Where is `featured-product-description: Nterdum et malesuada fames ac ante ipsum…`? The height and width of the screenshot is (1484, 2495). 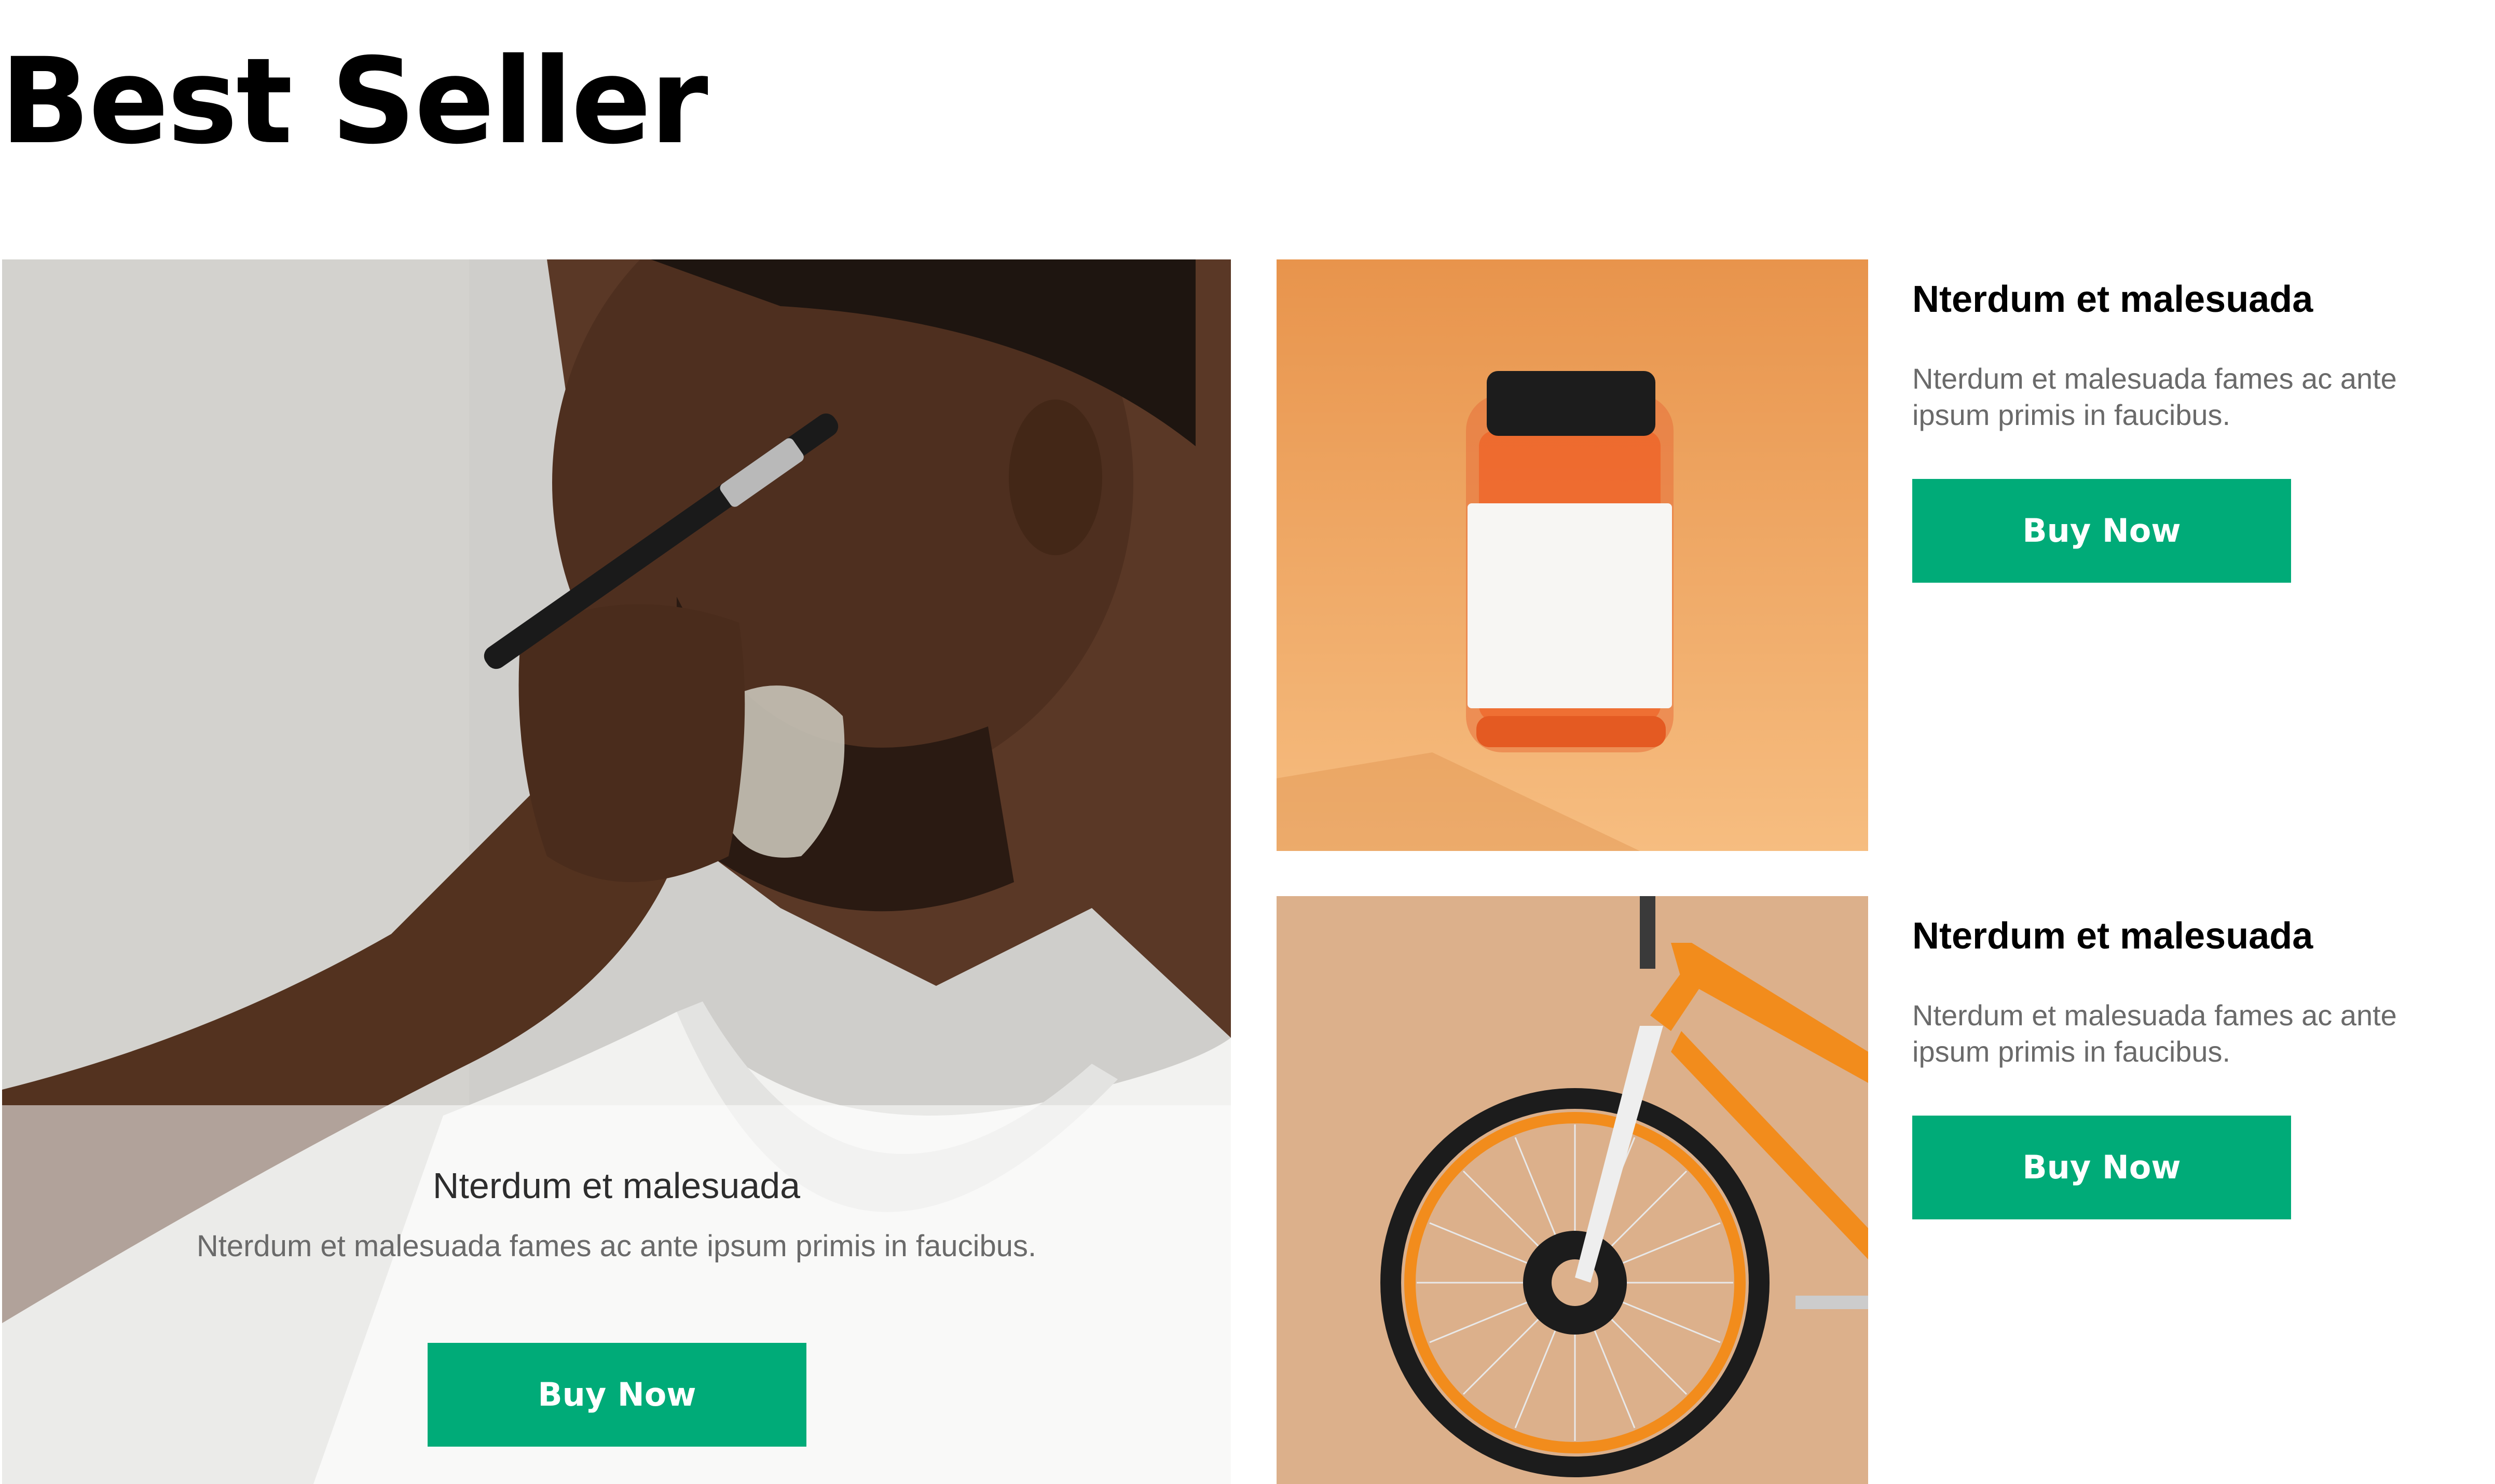
featured-product-description: Nterdum et malesuada fames ac ante ipsum… is located at coordinates (616, 1246).